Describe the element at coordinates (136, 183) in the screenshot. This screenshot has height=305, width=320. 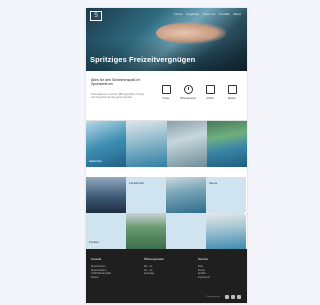
I see `tile-title: Freibad Zell` at that location.